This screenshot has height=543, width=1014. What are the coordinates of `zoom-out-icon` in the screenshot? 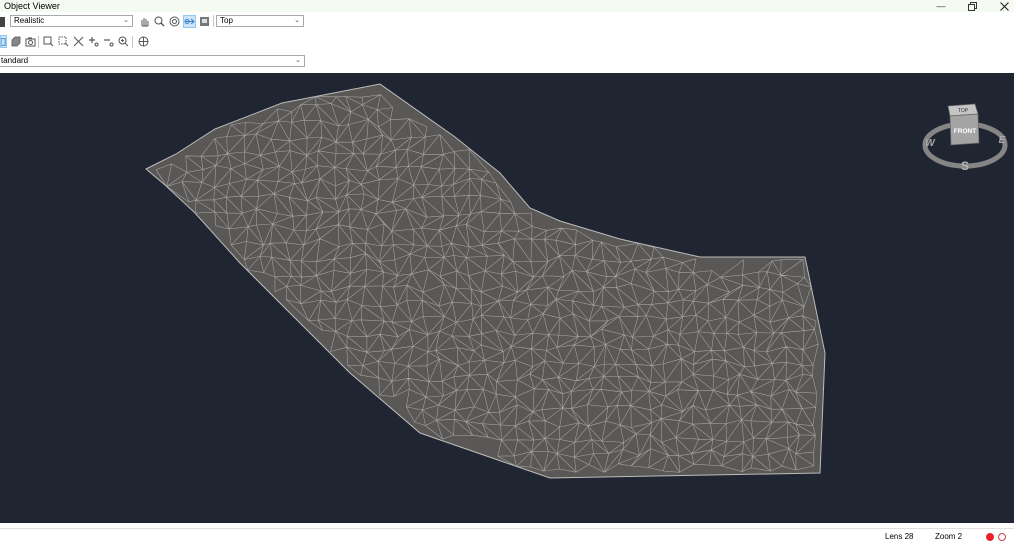 It's located at (109, 43).